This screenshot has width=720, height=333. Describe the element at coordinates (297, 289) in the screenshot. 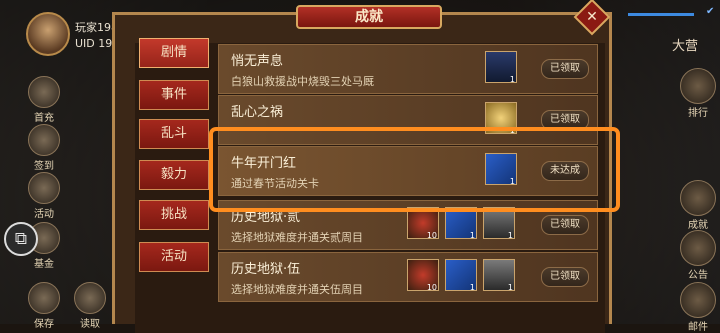

I see `achievement-desc: 选择地狱难度并通关伍周目` at that location.